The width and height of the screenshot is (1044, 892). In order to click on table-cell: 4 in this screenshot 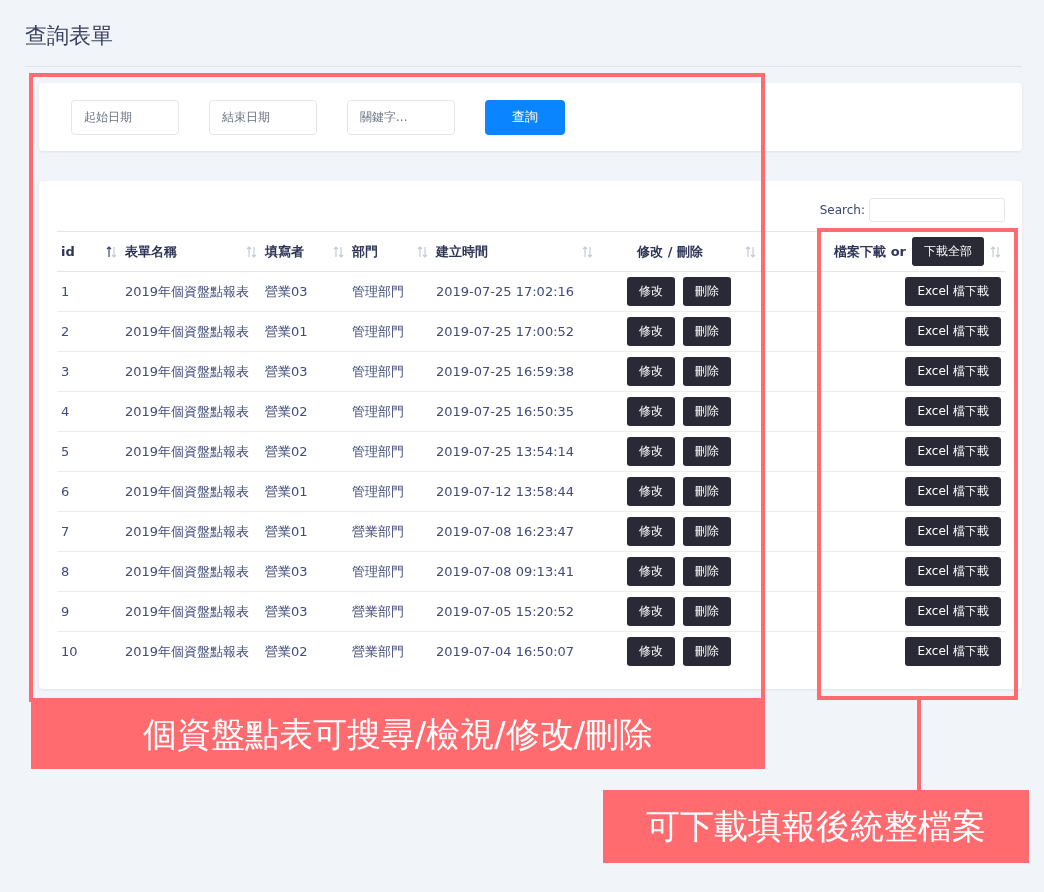, I will do `click(89, 411)`.